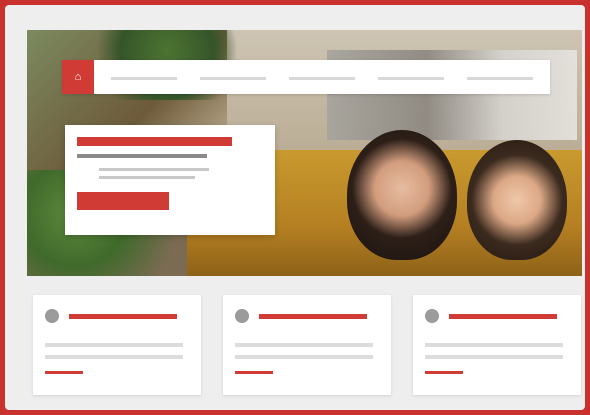  I want to click on nav-links, so click(322, 77).